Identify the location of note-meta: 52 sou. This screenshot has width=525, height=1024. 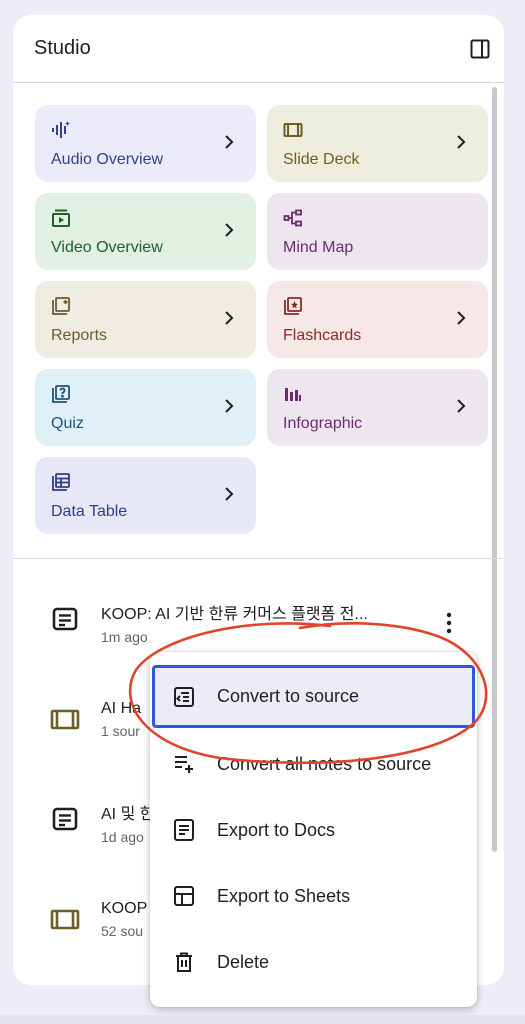
(122, 931).